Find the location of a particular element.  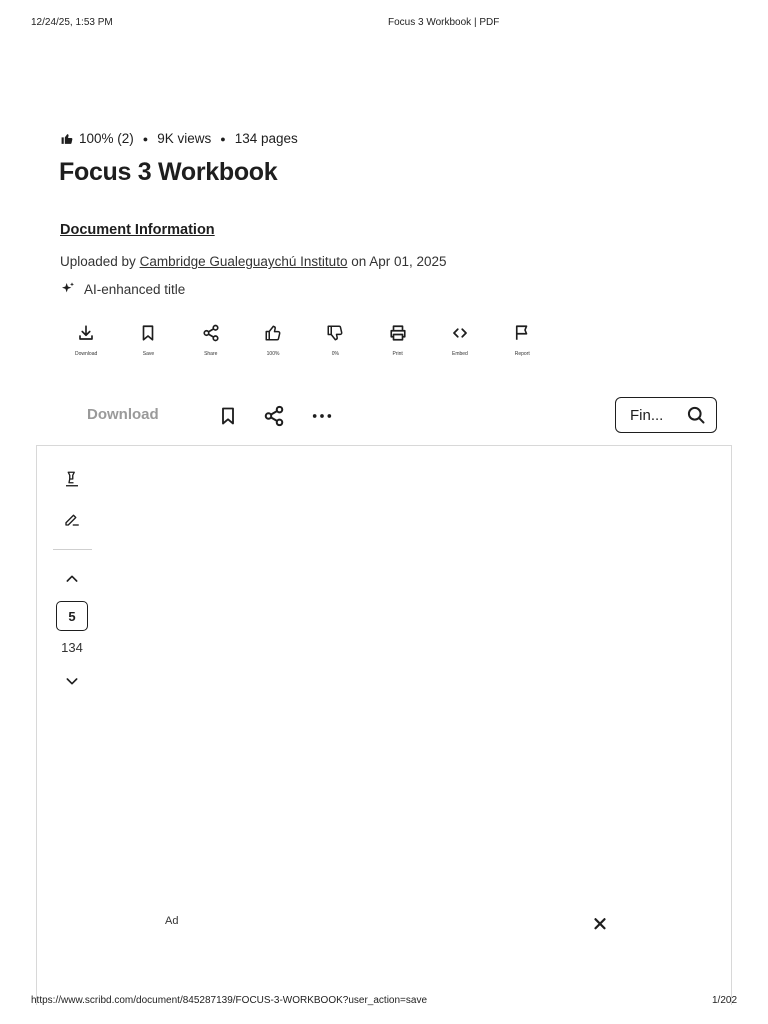

dislike-action-label: 0% is located at coordinates (335, 354).